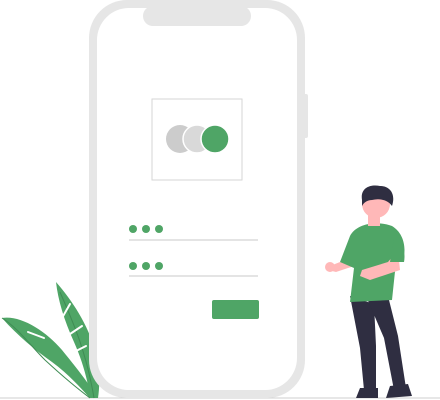 The image size is (440, 400). What do you see at coordinates (368, 291) in the screenshot?
I see `person-icon` at bounding box center [368, 291].